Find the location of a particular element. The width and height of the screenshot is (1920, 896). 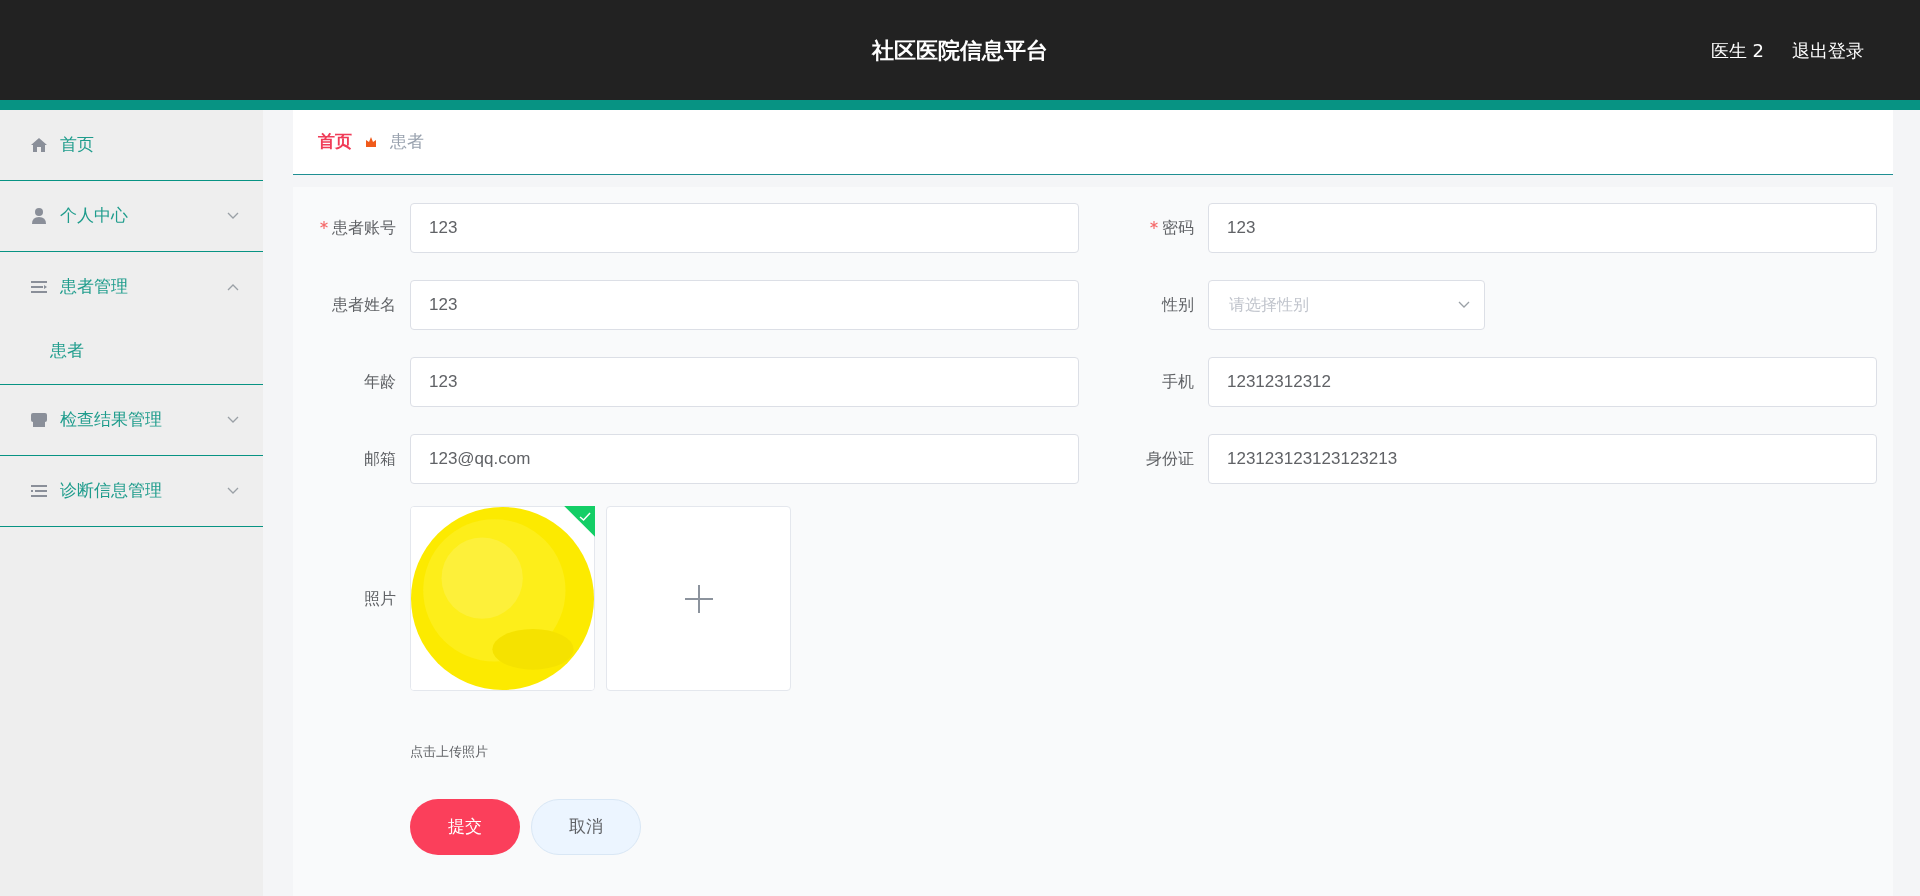

sidebar-item: 检查结果管理 is located at coordinates (131, 420).